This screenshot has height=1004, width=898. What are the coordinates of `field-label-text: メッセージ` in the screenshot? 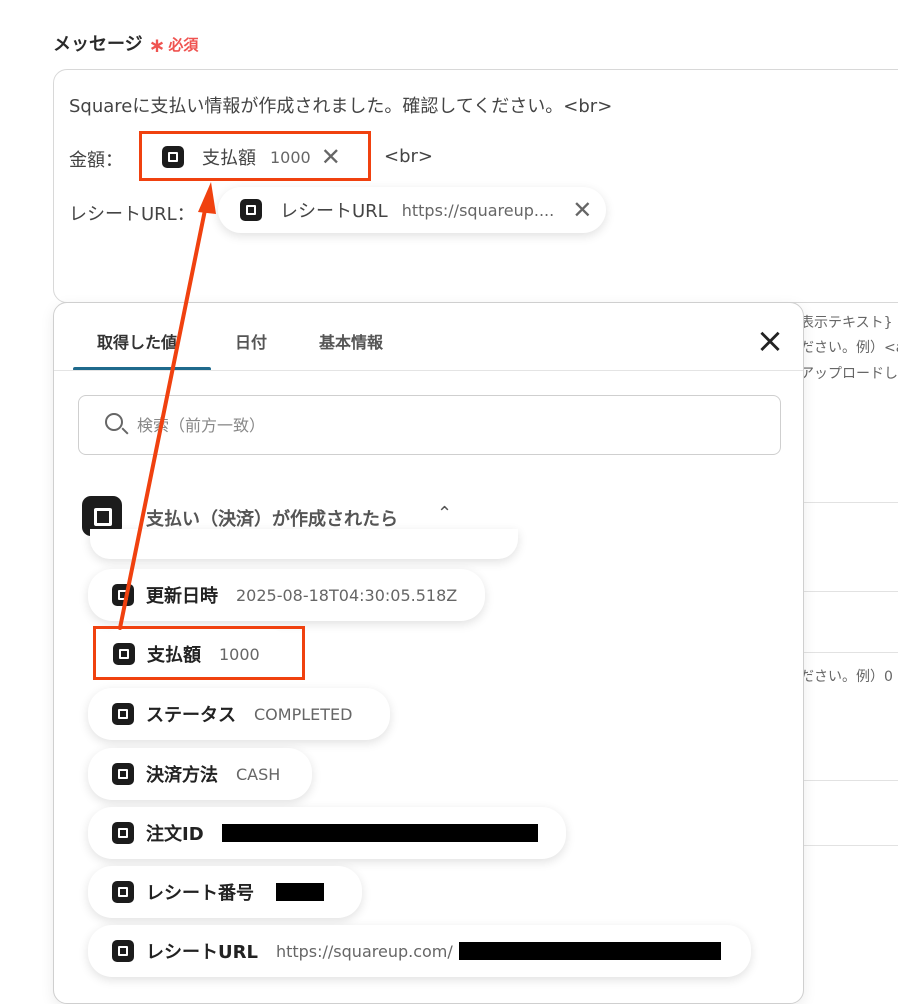 It's located at (98, 44).